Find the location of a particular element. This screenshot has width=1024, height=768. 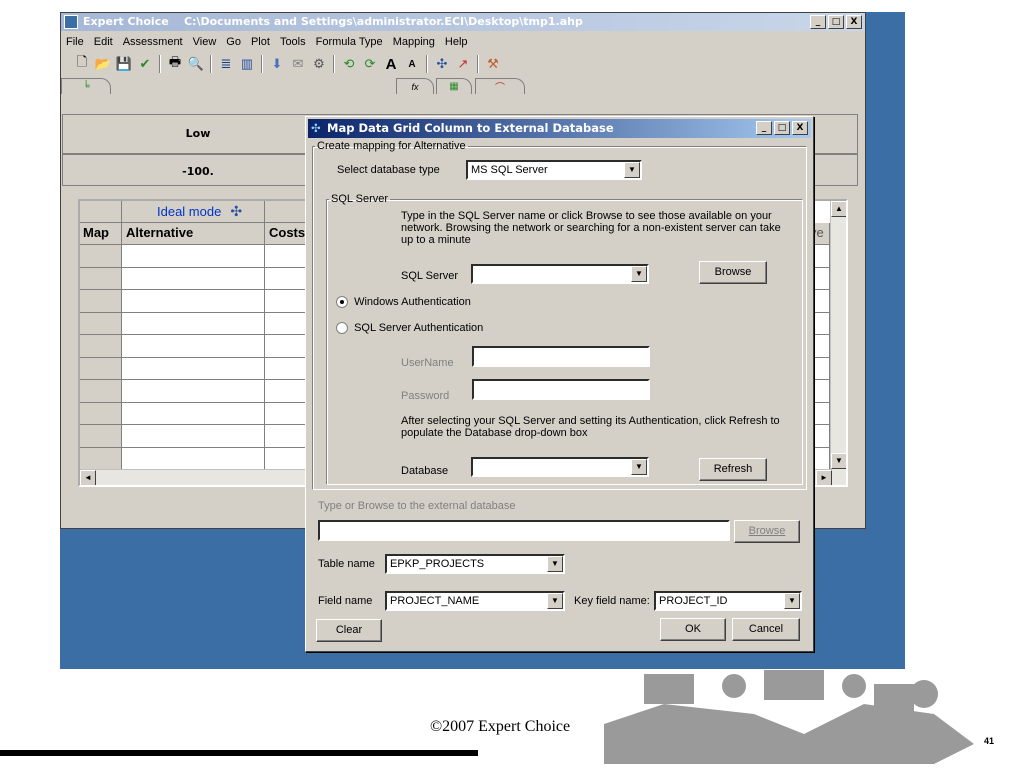

doc-icon: ✉ is located at coordinates (298, 64).